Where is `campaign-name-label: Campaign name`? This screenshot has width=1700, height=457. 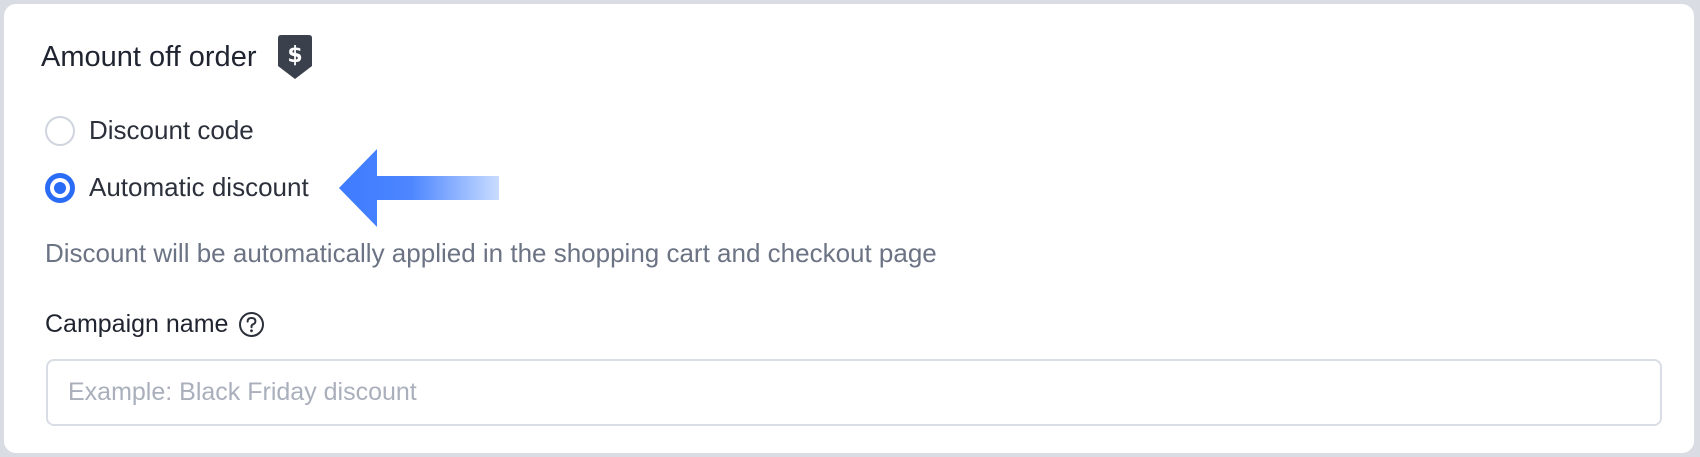 campaign-name-label: Campaign name is located at coordinates (137, 324).